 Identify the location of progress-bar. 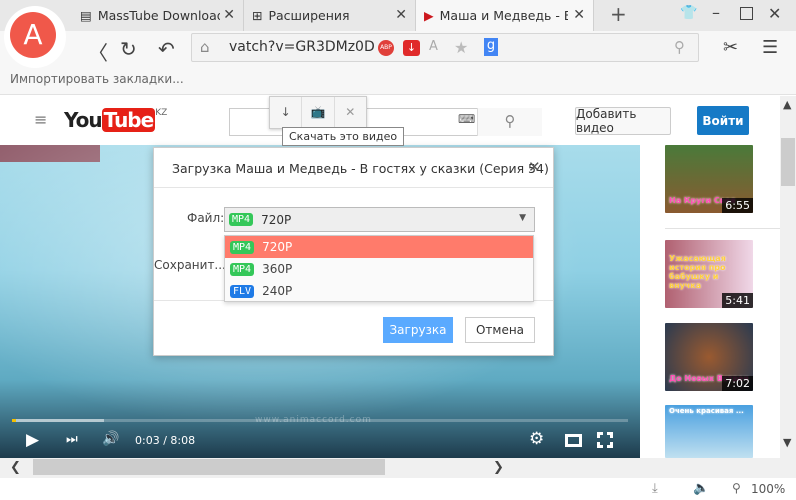
(320, 420).